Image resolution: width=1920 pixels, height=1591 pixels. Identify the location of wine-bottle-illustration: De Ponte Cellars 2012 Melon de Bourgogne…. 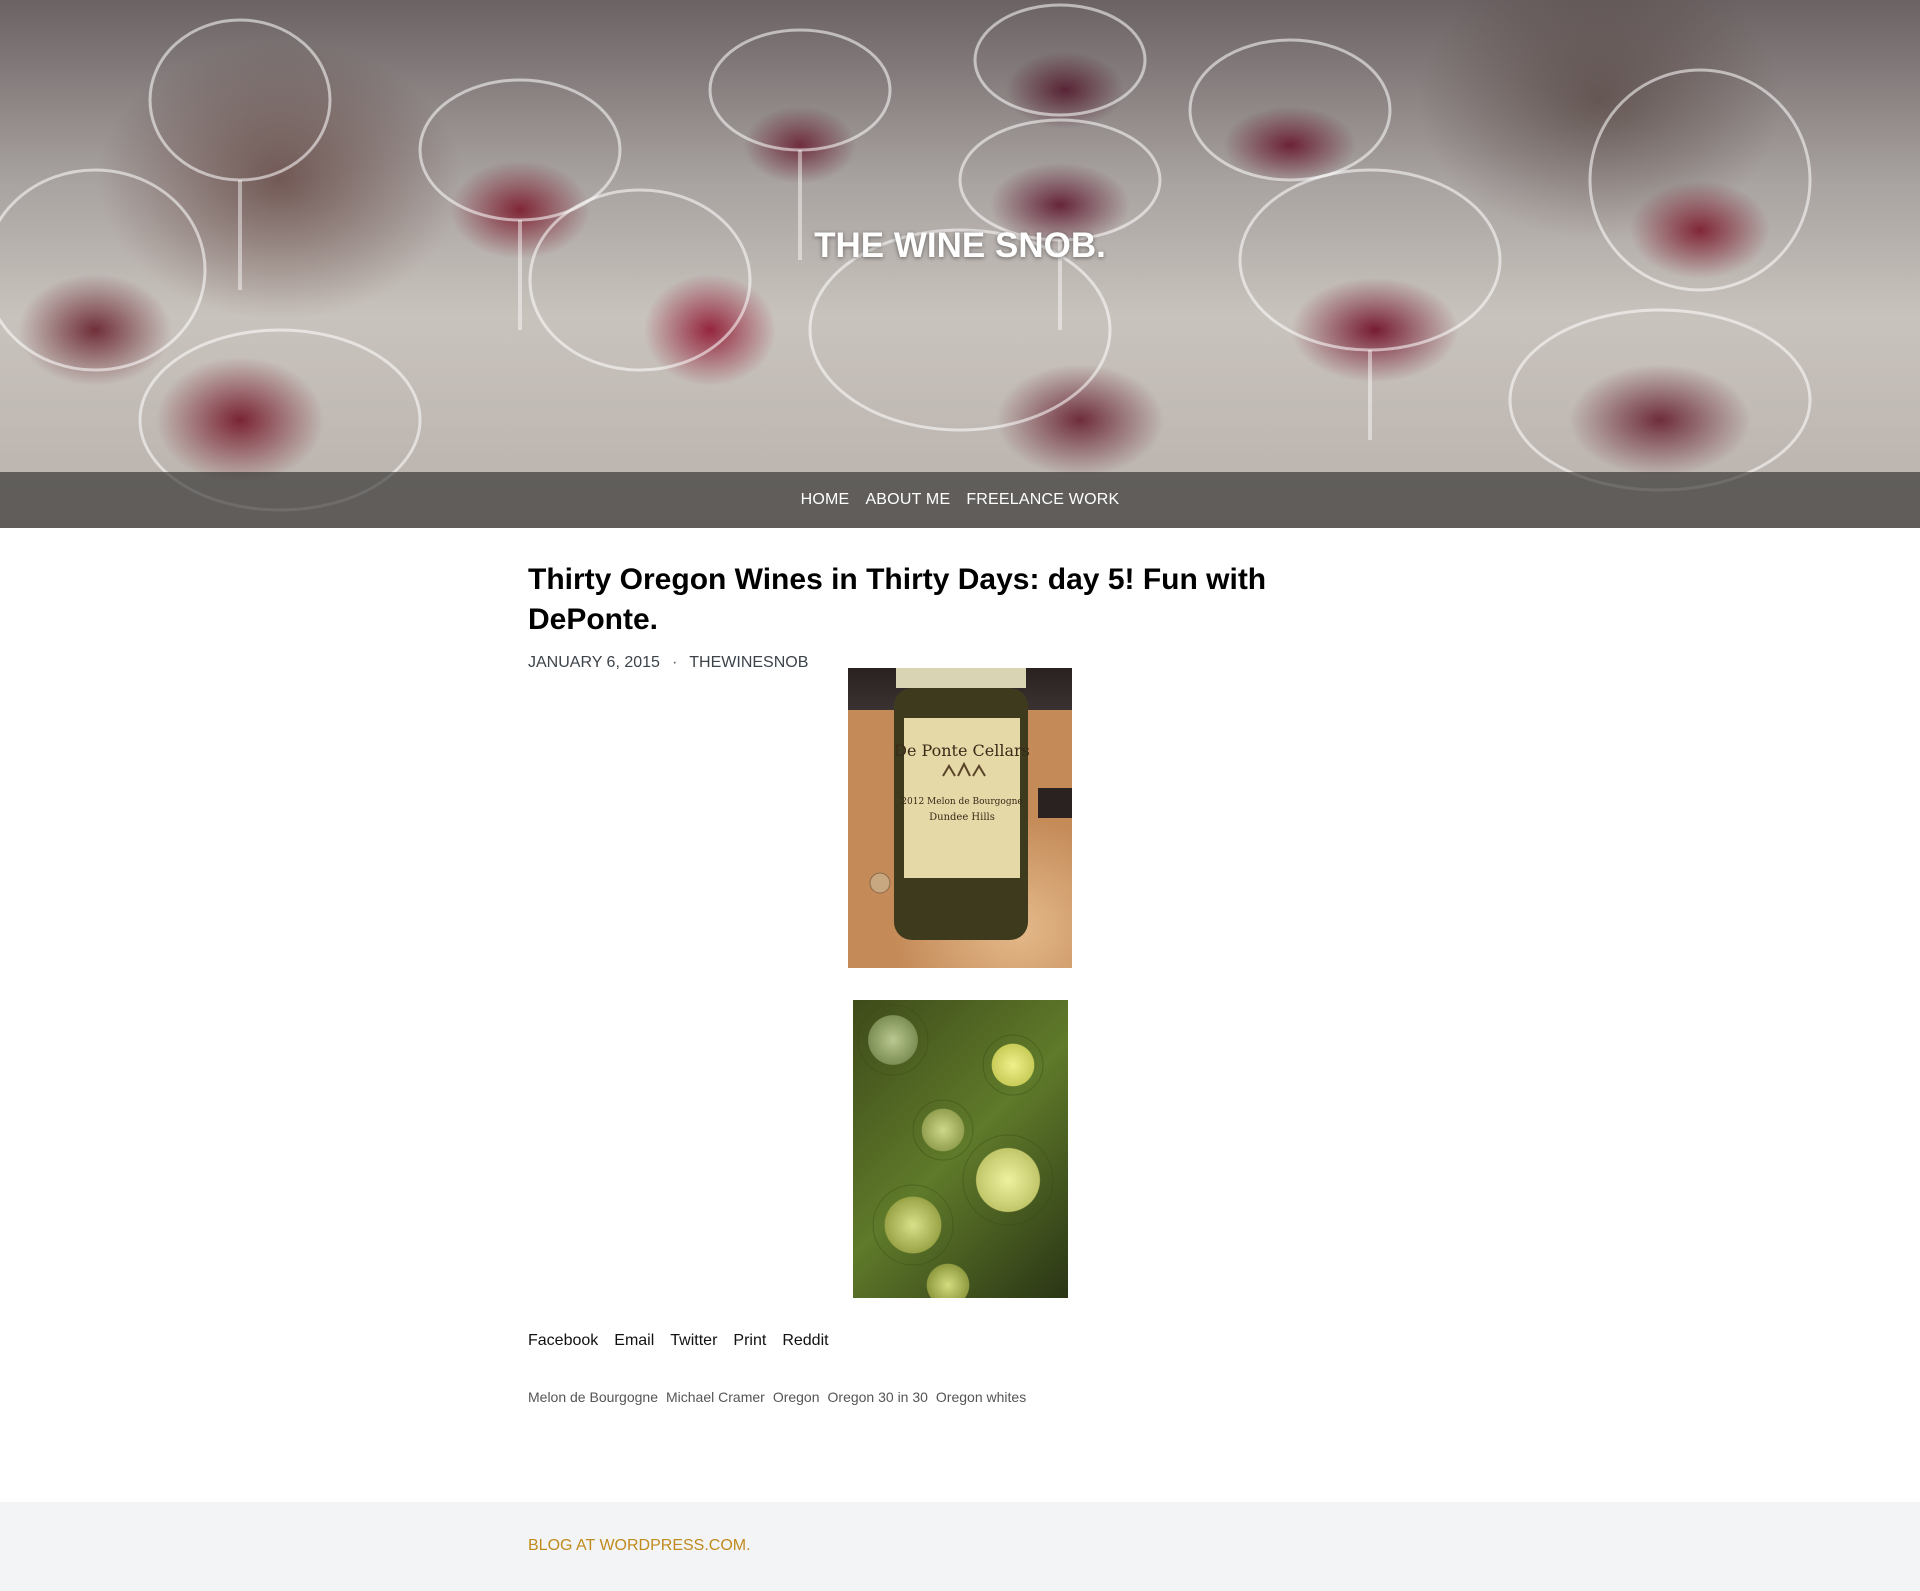
(970, 804).